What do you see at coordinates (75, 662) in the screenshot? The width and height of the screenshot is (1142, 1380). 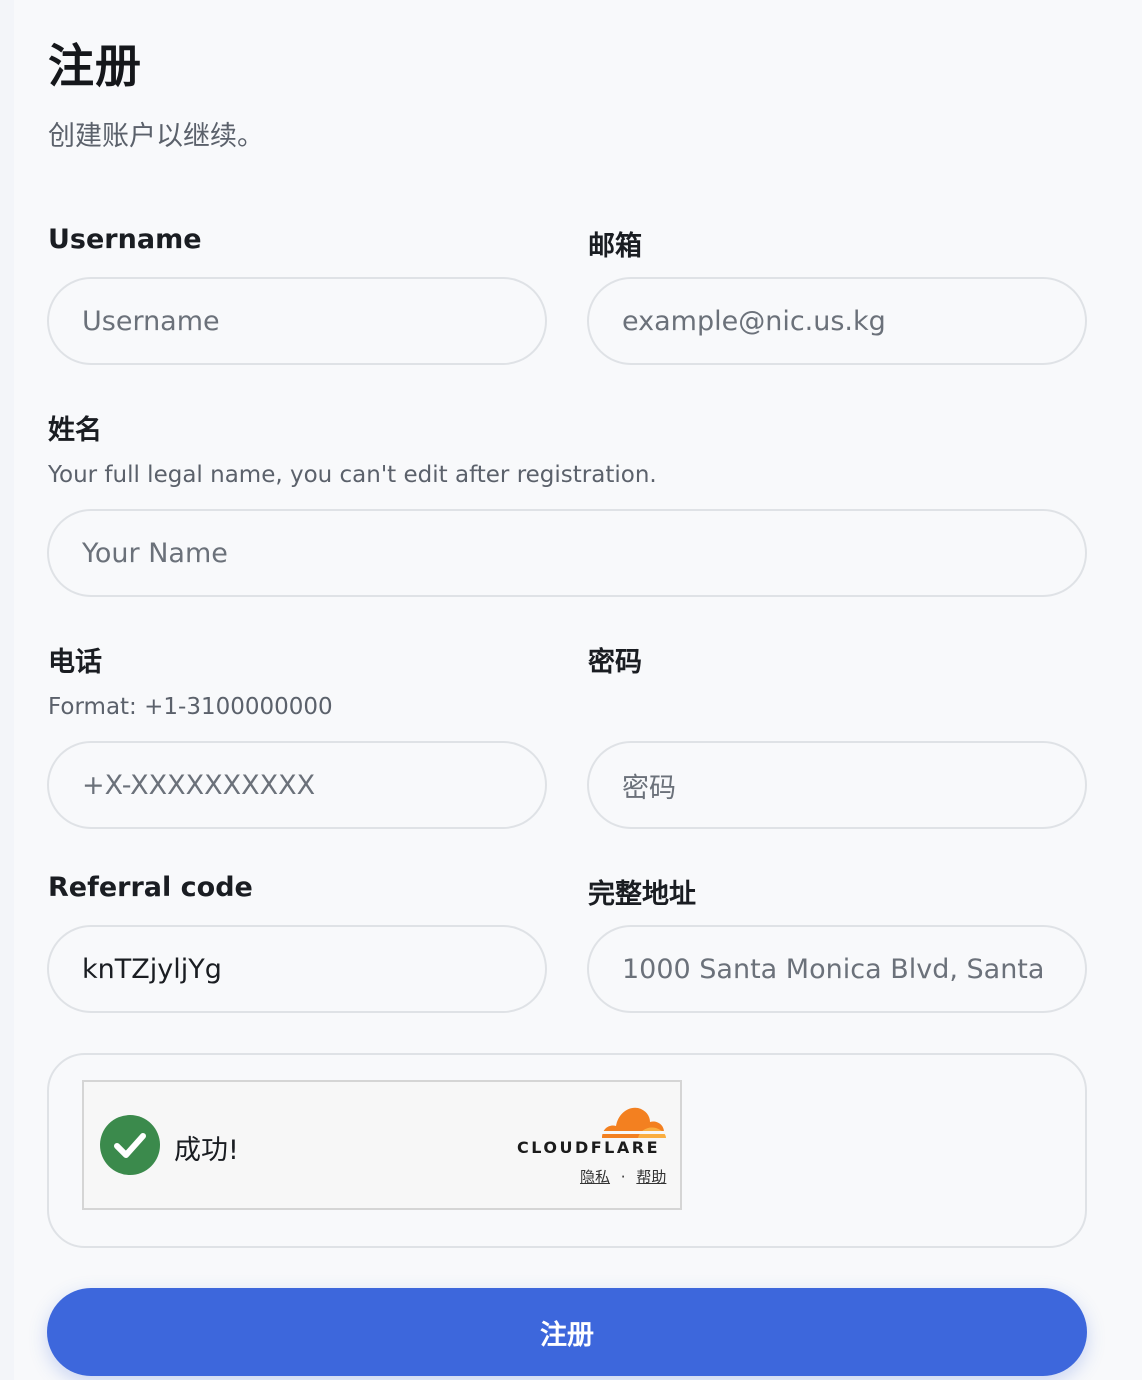 I see `phone-label: 电话` at bounding box center [75, 662].